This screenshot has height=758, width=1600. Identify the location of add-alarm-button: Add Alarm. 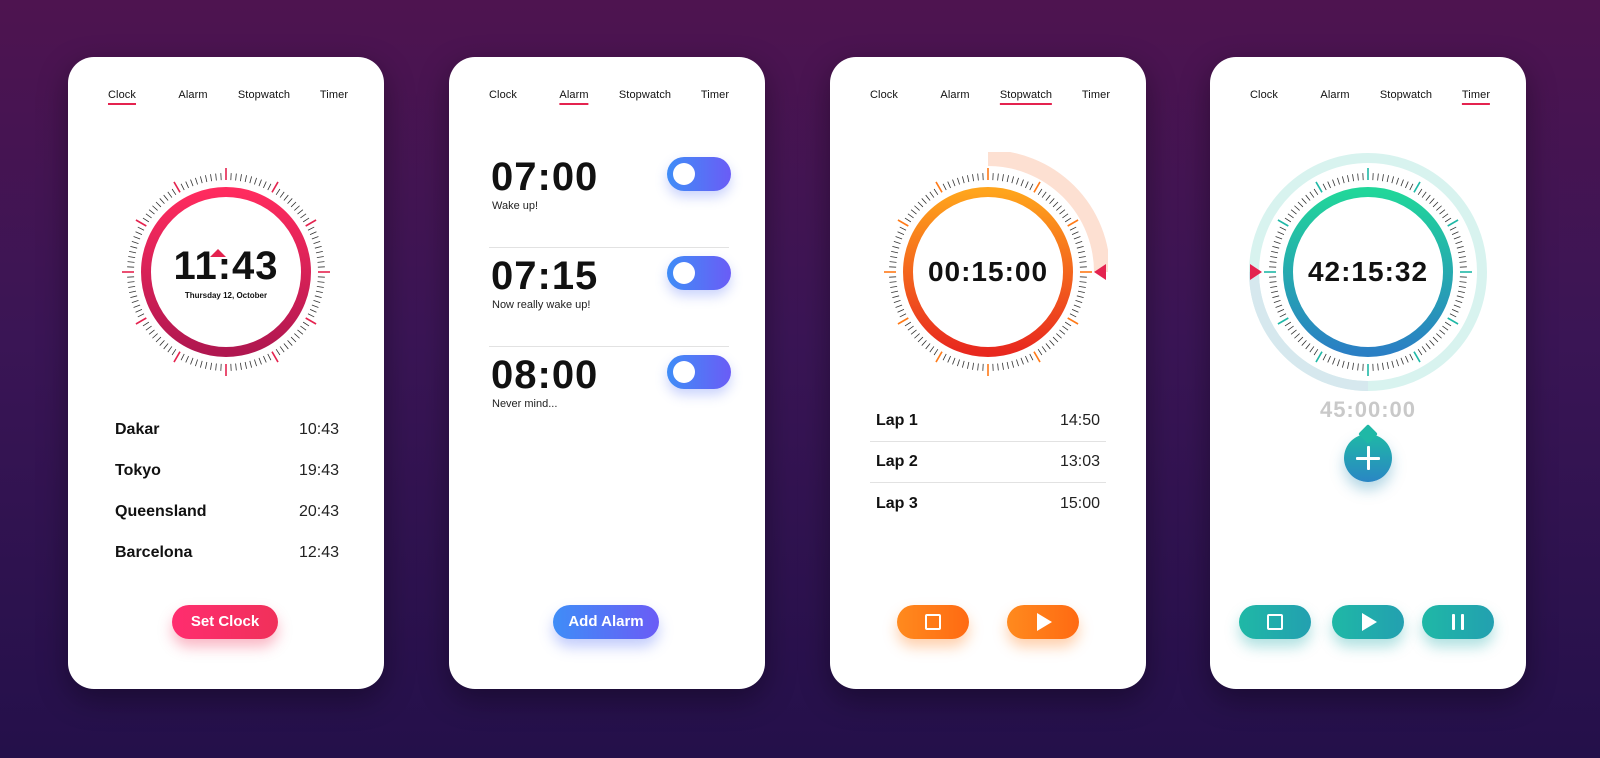
(606, 622).